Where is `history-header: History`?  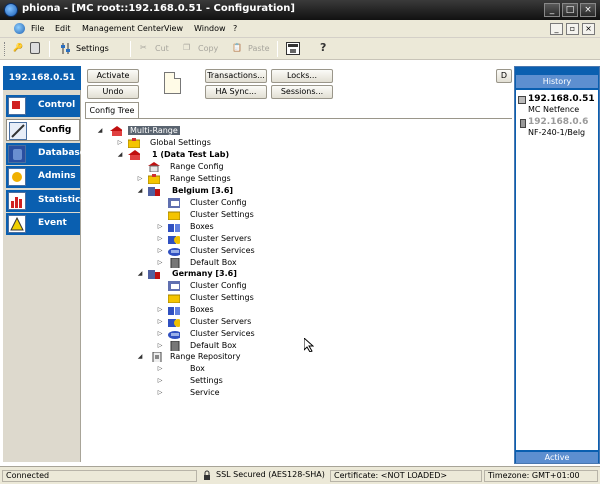
history-header: History is located at coordinates (557, 81).